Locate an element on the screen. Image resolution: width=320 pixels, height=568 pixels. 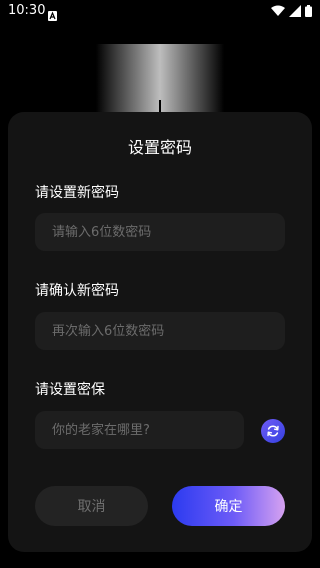
dialog-title: 设置密码 is located at coordinates (159, 147).